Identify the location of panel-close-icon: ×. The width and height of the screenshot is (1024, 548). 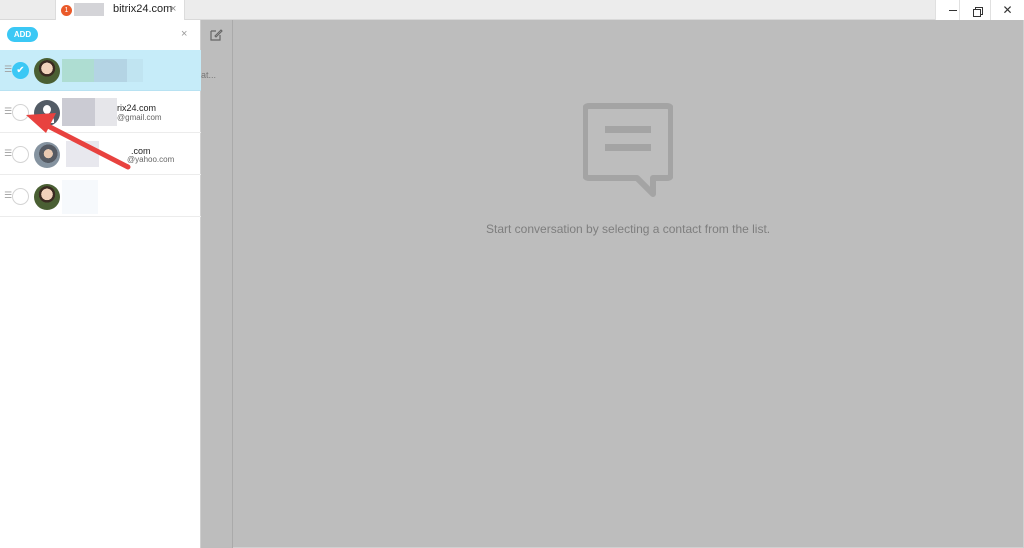
(184, 34).